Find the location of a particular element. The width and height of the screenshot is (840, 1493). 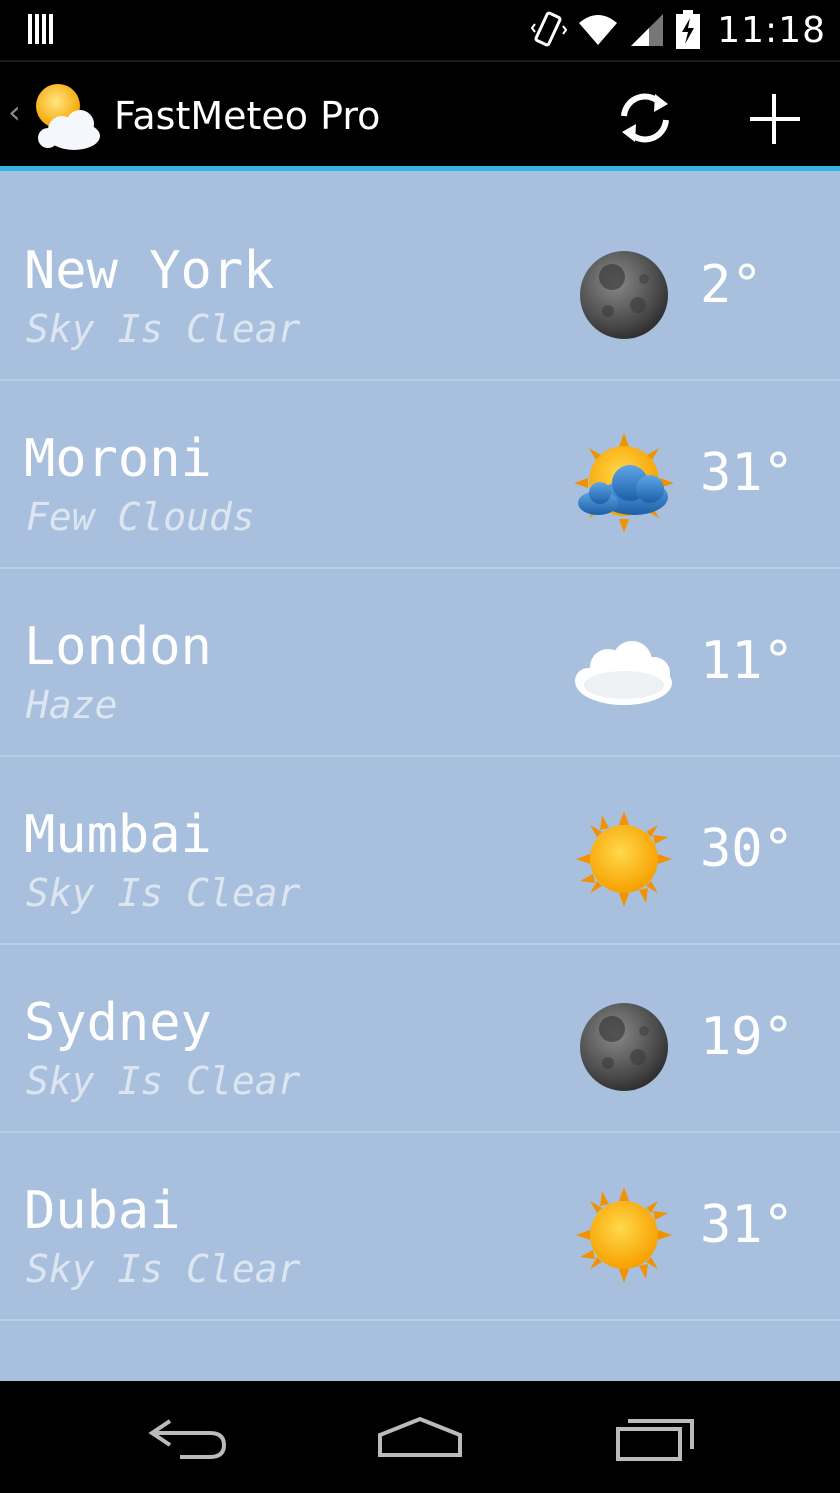

temperature: 2° is located at coordinates (731, 285).